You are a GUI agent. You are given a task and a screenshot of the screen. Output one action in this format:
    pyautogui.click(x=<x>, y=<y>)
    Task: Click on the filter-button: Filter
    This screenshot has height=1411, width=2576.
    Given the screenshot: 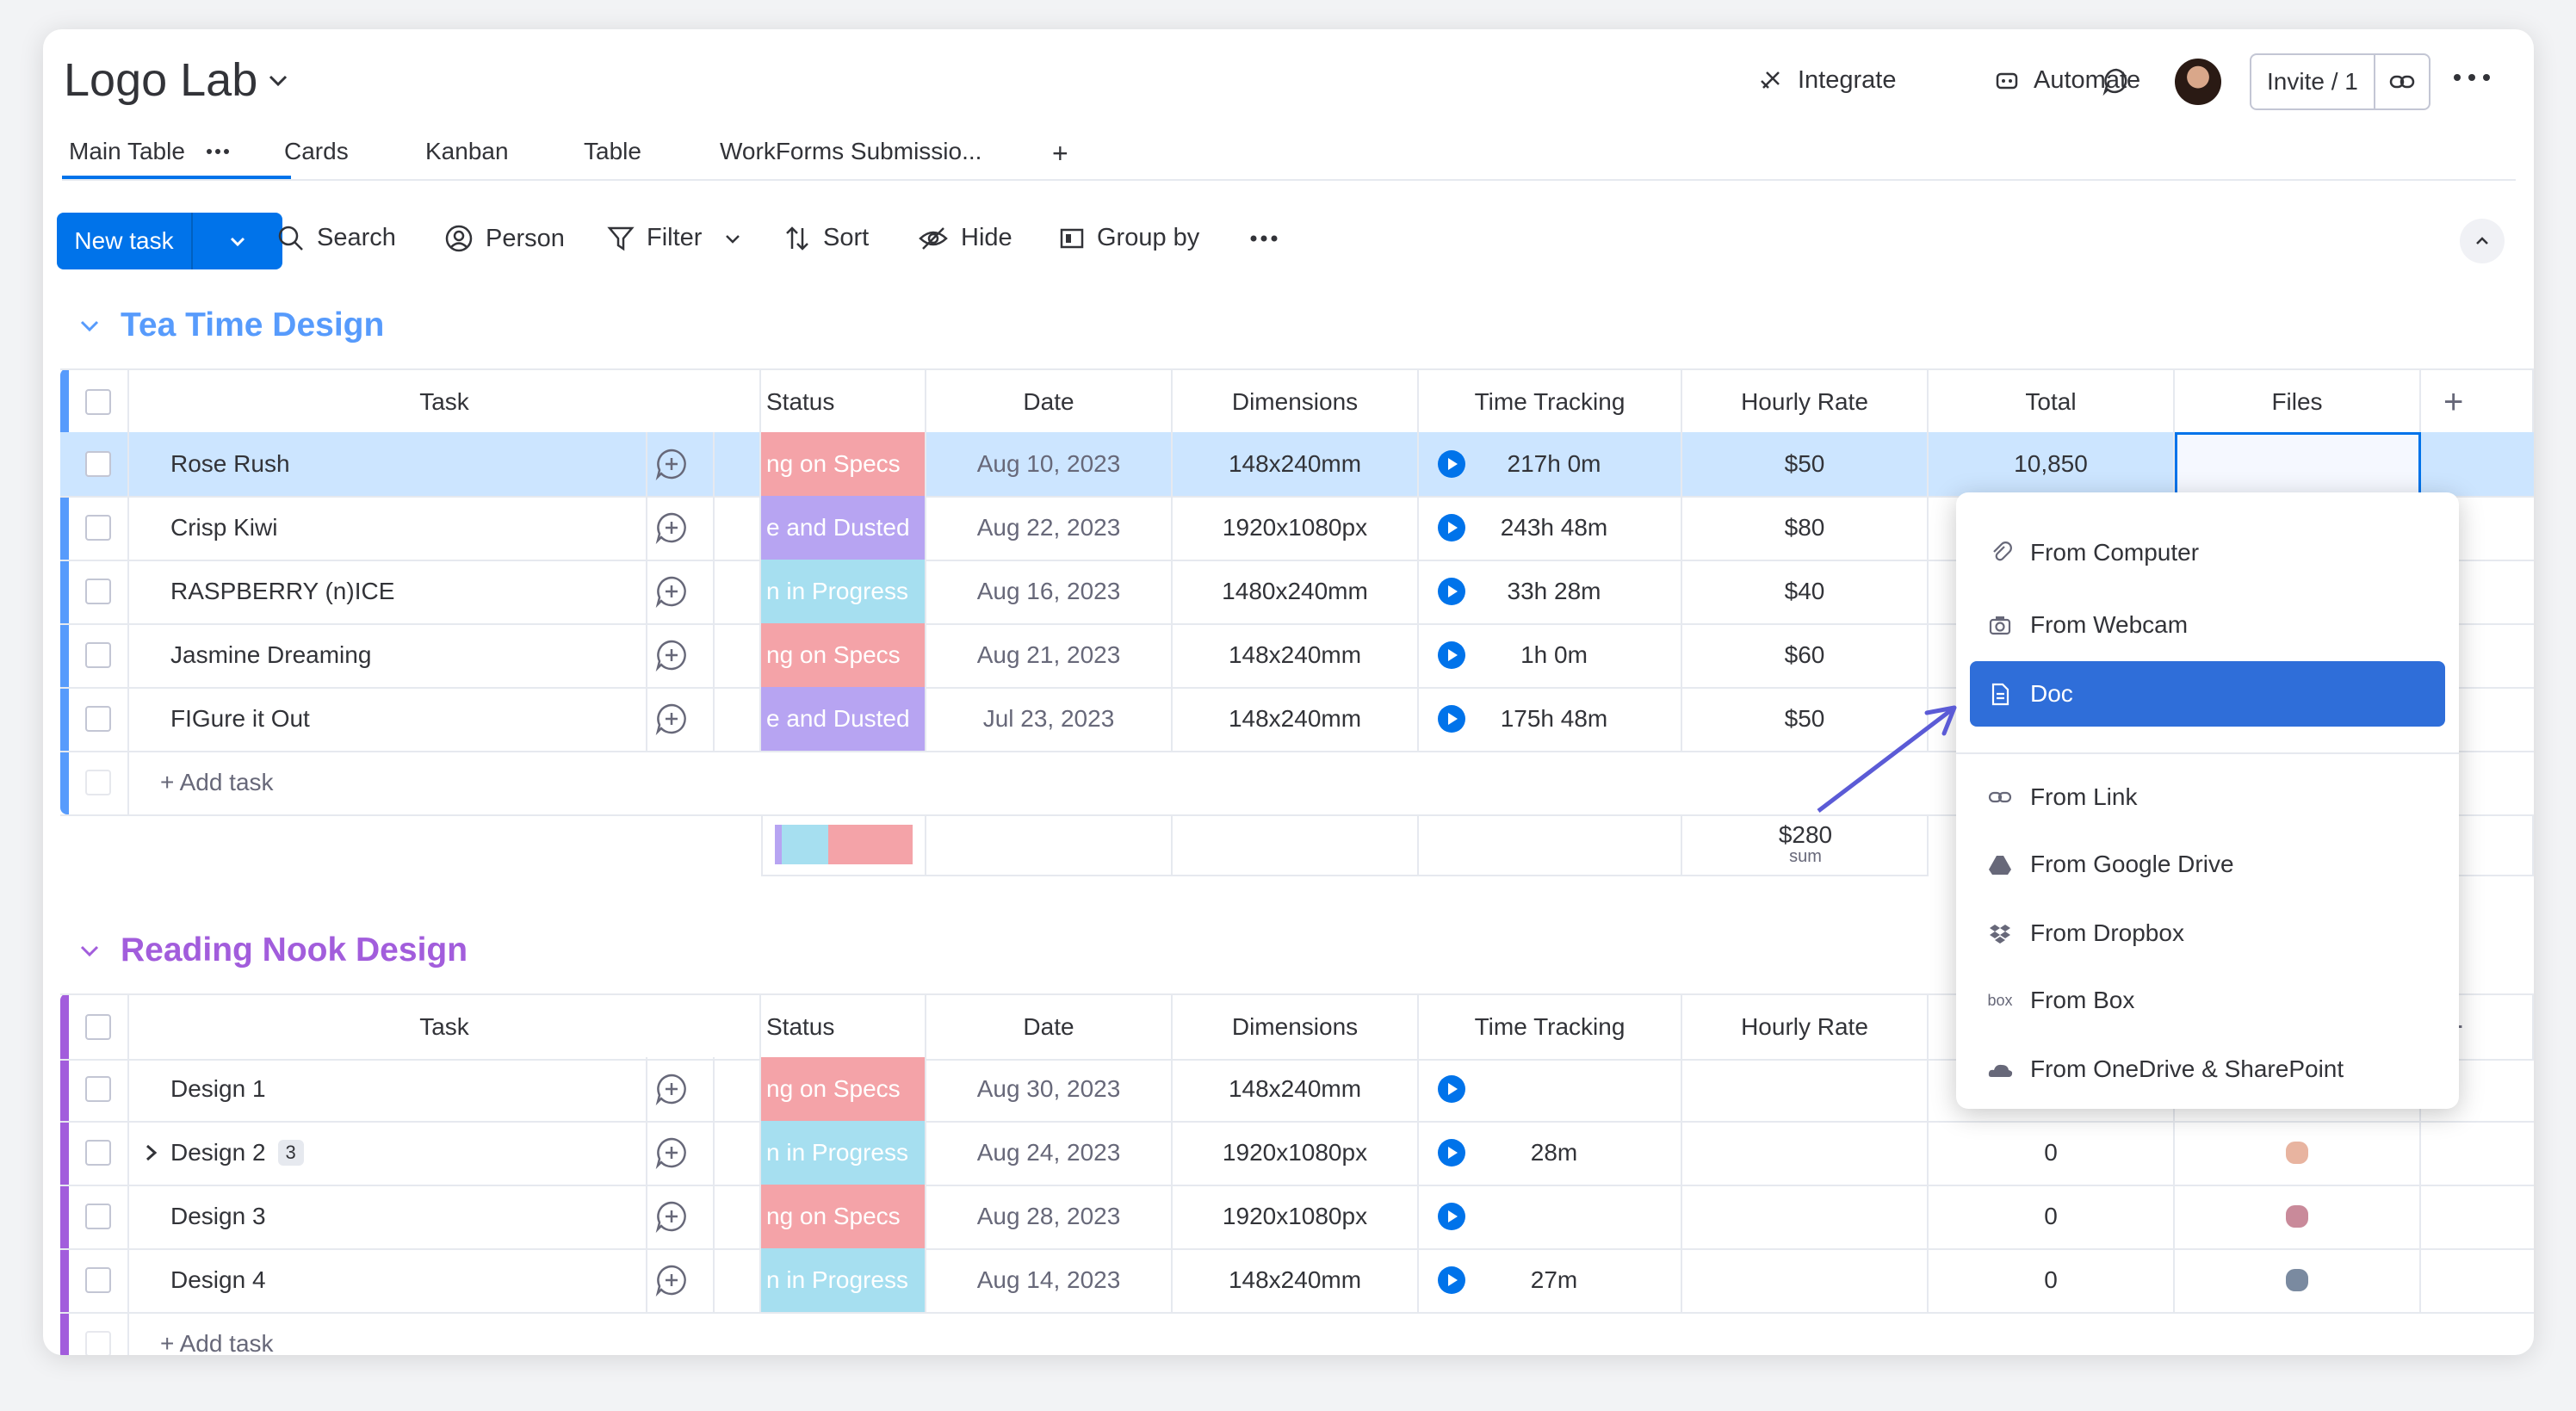 What is the action you would take?
    pyautogui.click(x=675, y=238)
    